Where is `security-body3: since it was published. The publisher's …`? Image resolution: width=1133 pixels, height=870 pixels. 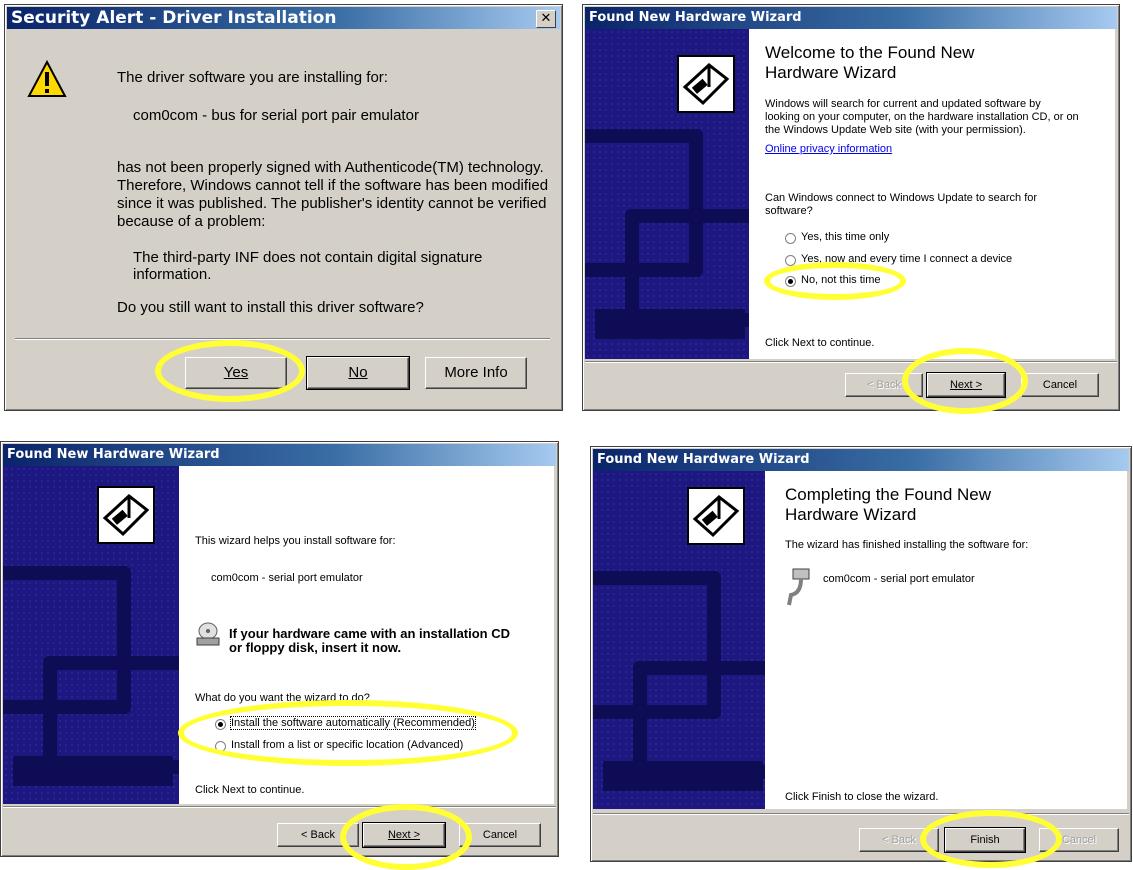 security-body3: since it was published. The publisher's … is located at coordinates (332, 203).